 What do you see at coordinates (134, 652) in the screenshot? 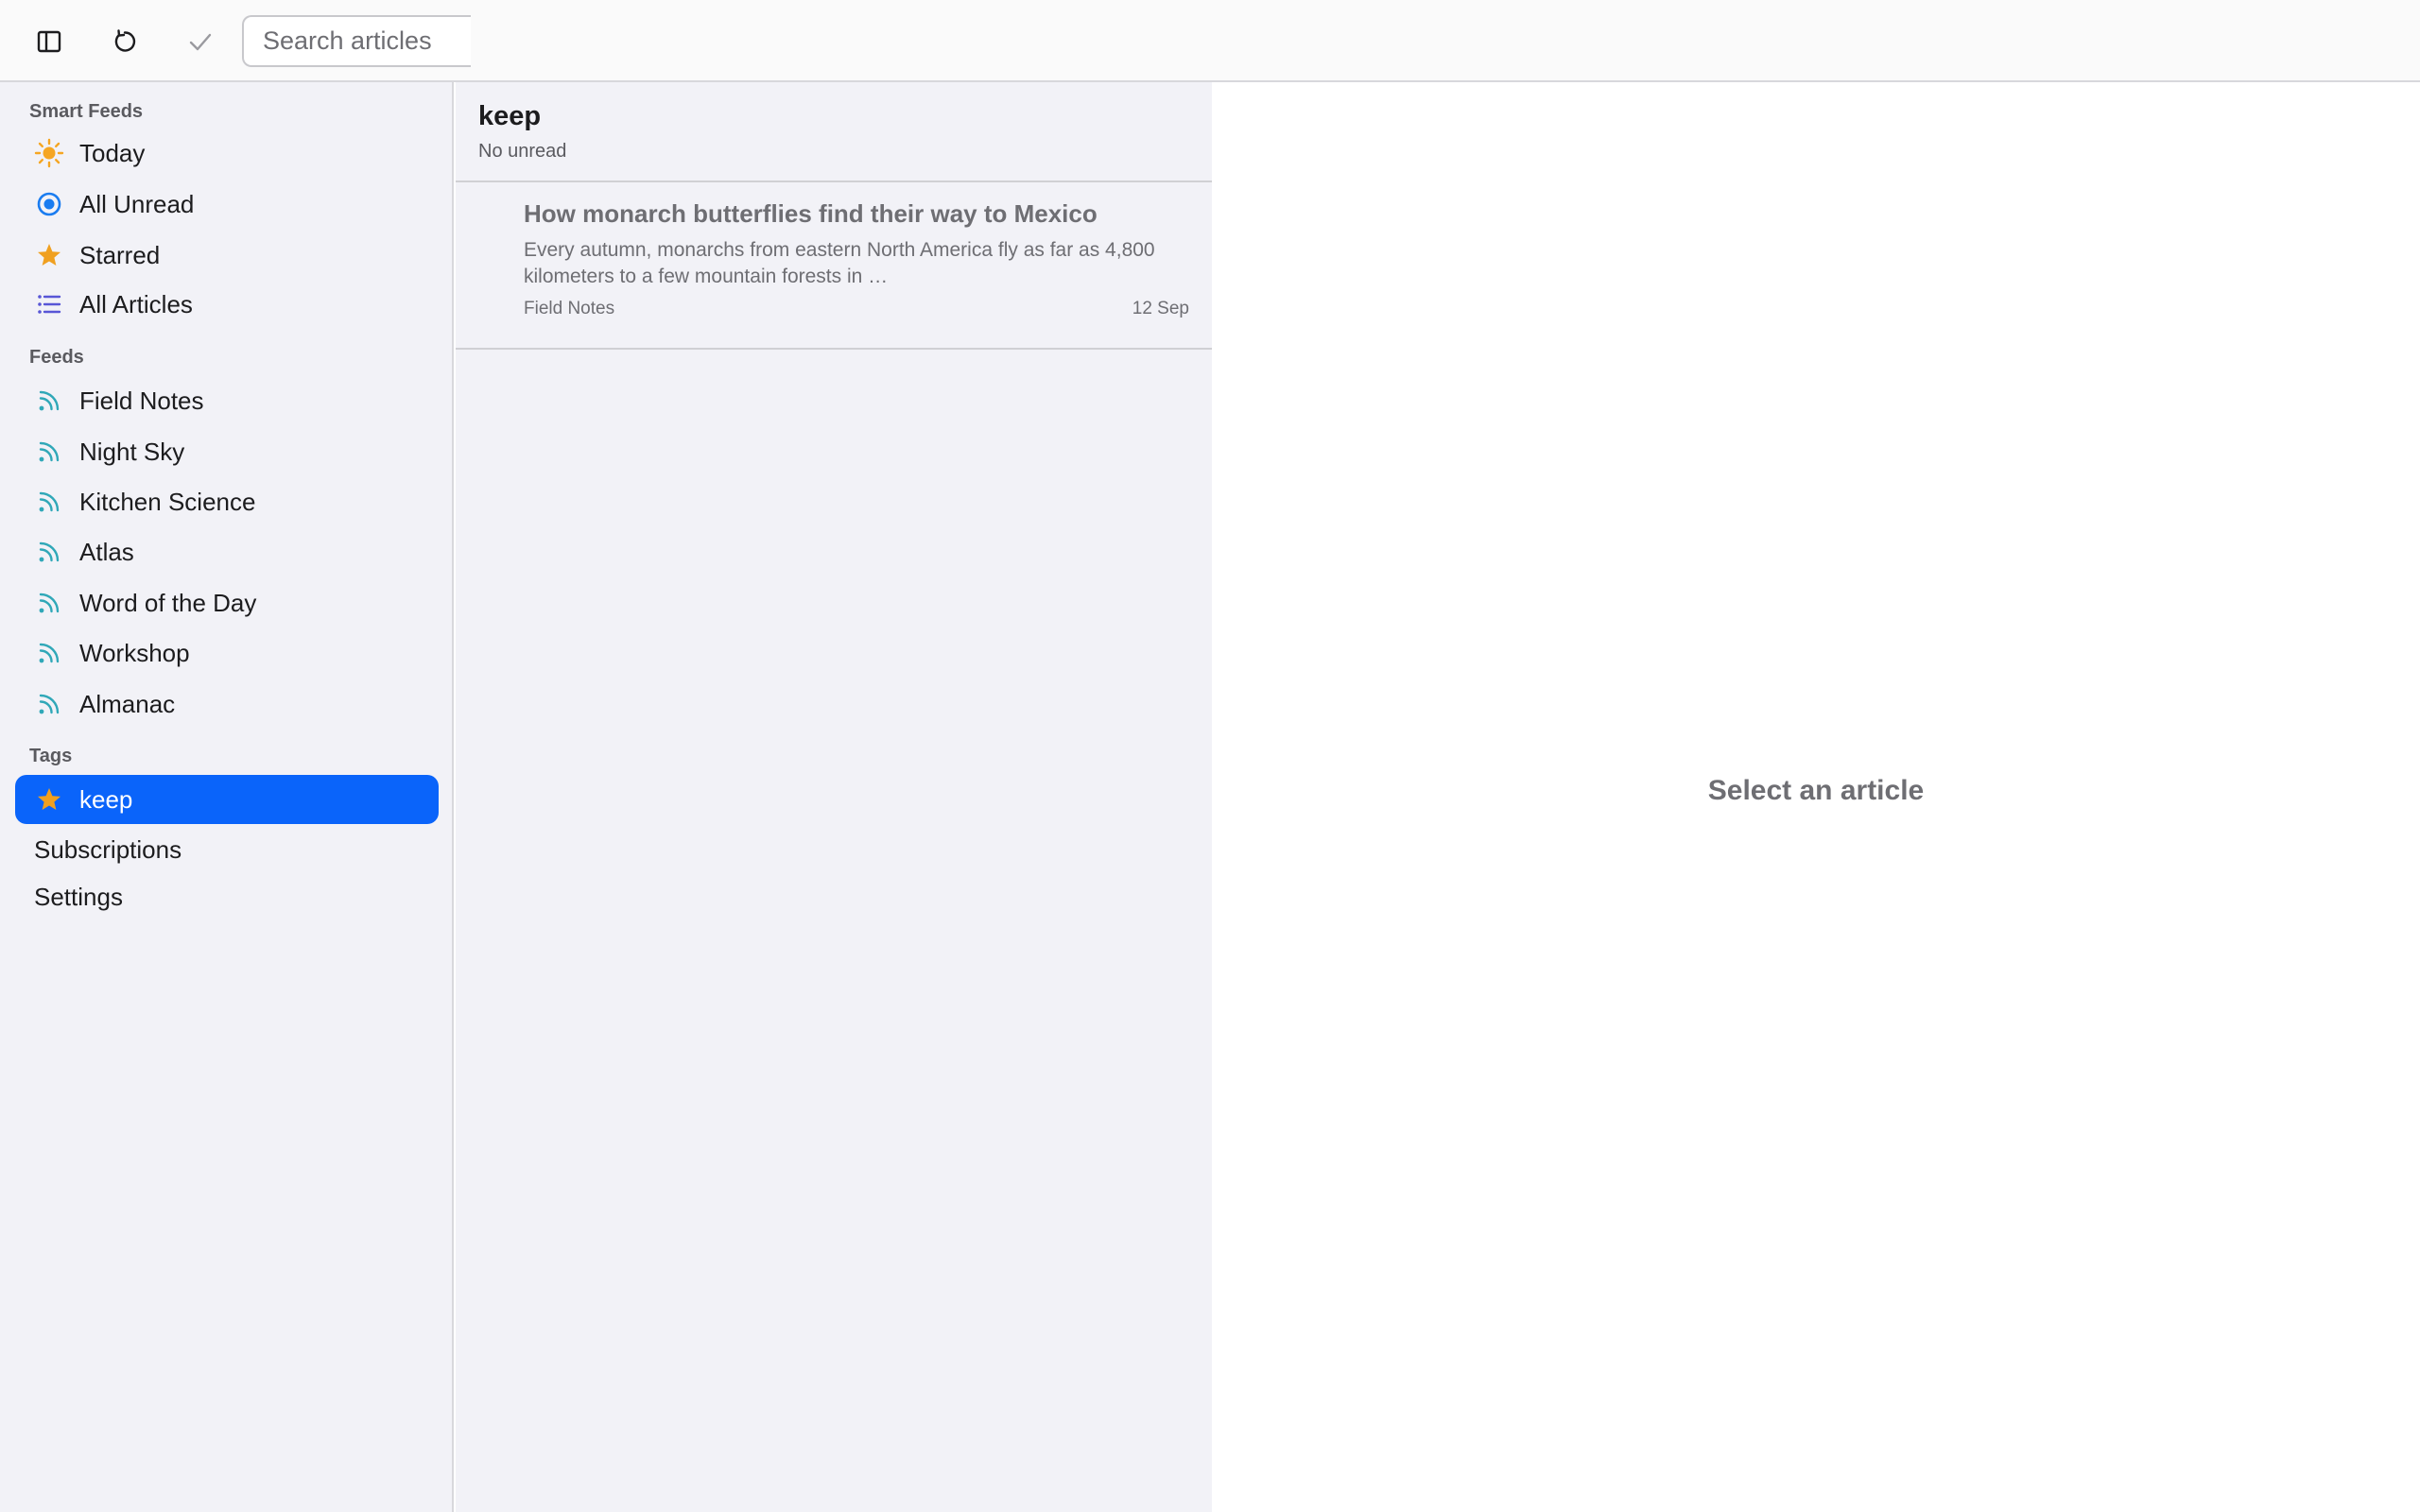
I see `sidebar-item-label: Workshop` at bounding box center [134, 652].